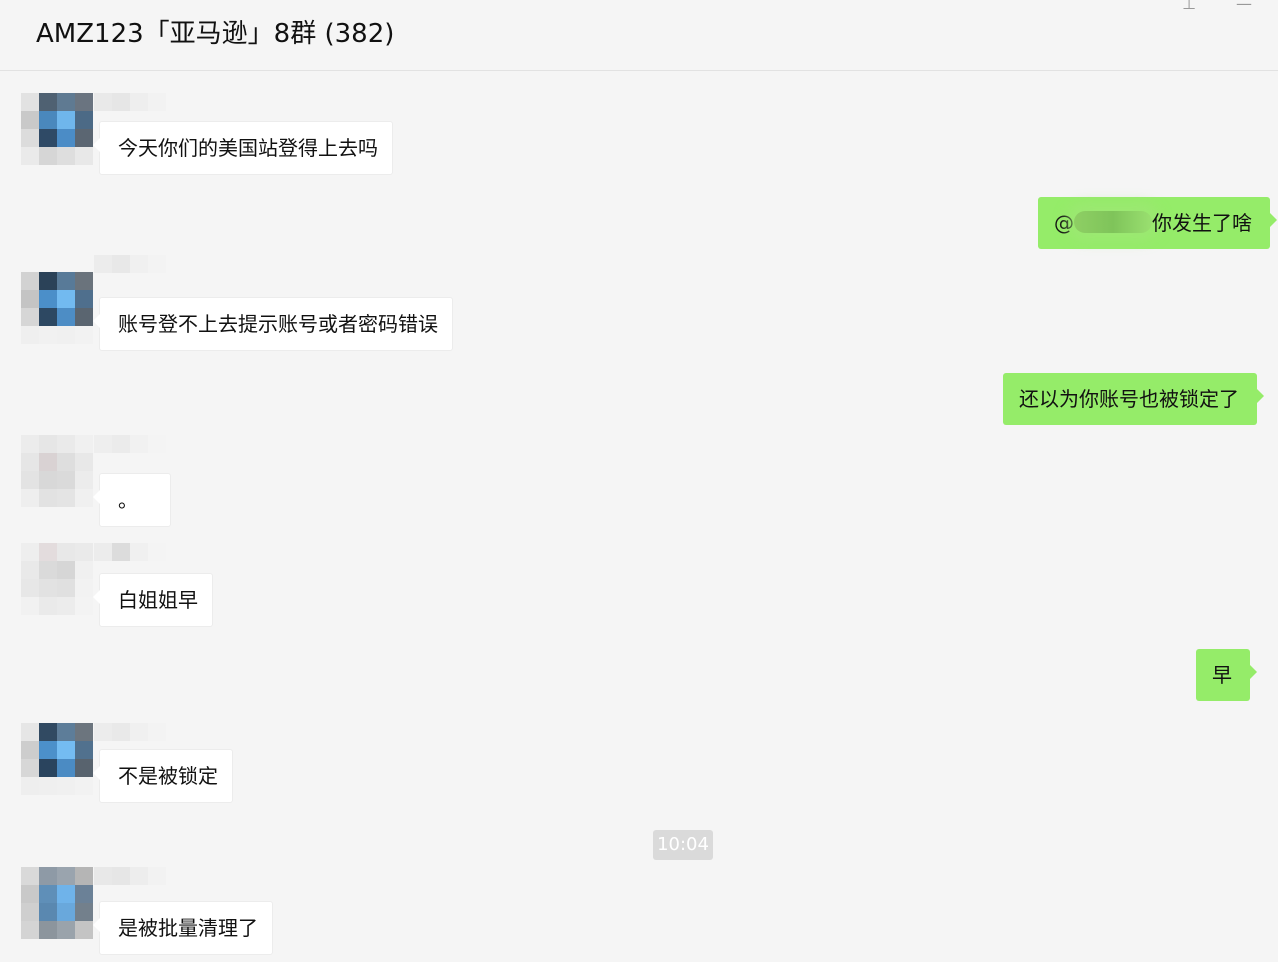 This screenshot has height=962, width=1278. I want to click on message-bubble: @ 你发生了啥, so click(1157, 223).